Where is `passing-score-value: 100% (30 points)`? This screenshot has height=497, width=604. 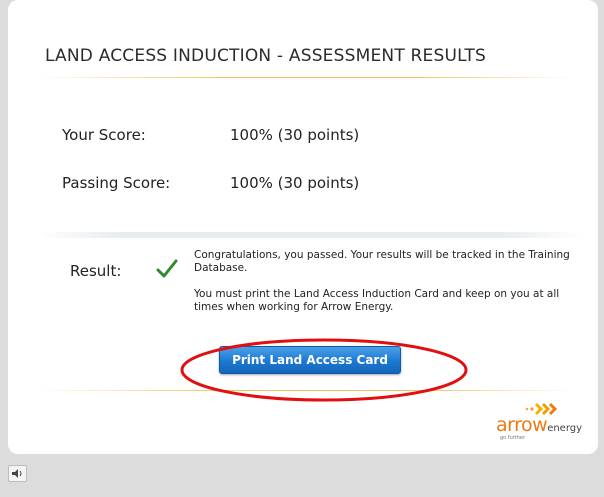
passing-score-value: 100% (30 points) is located at coordinates (295, 183).